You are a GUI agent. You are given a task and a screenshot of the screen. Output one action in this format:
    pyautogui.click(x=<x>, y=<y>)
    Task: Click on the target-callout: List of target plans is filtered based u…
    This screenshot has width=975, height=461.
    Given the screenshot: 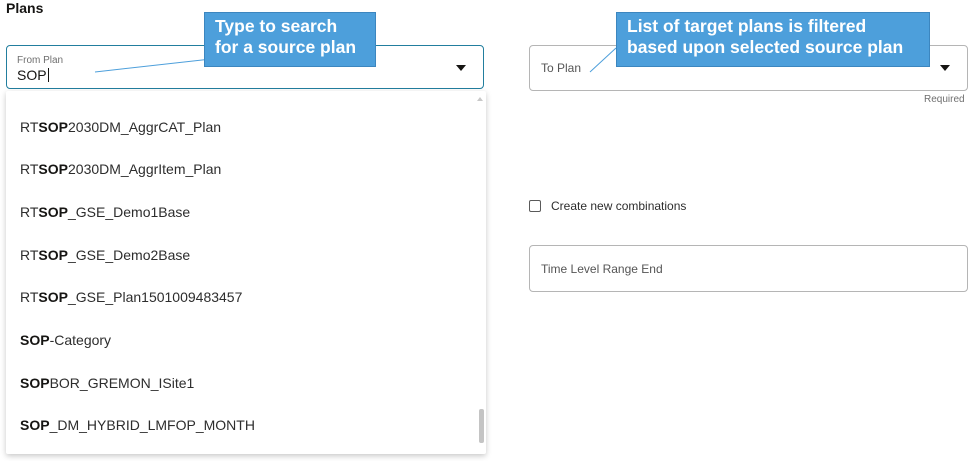 What is the action you would take?
    pyautogui.click(x=773, y=39)
    